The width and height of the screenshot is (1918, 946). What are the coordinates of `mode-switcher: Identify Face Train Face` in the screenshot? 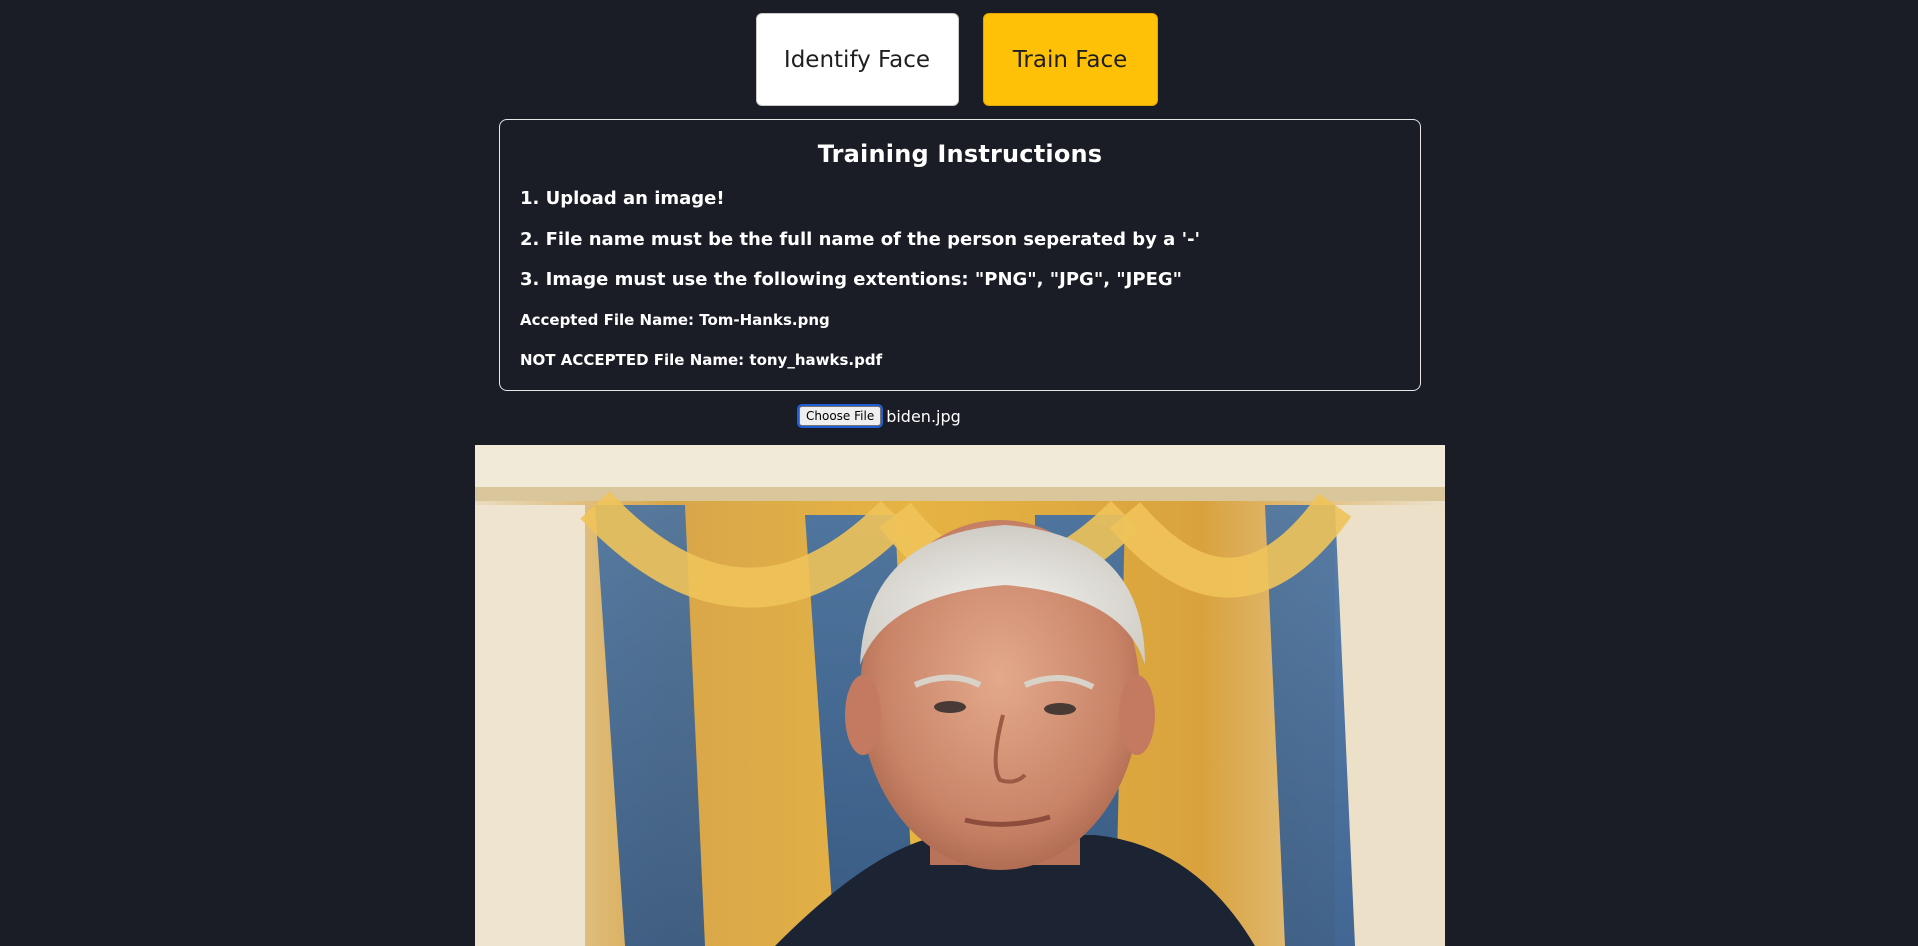 It's located at (959, 59).